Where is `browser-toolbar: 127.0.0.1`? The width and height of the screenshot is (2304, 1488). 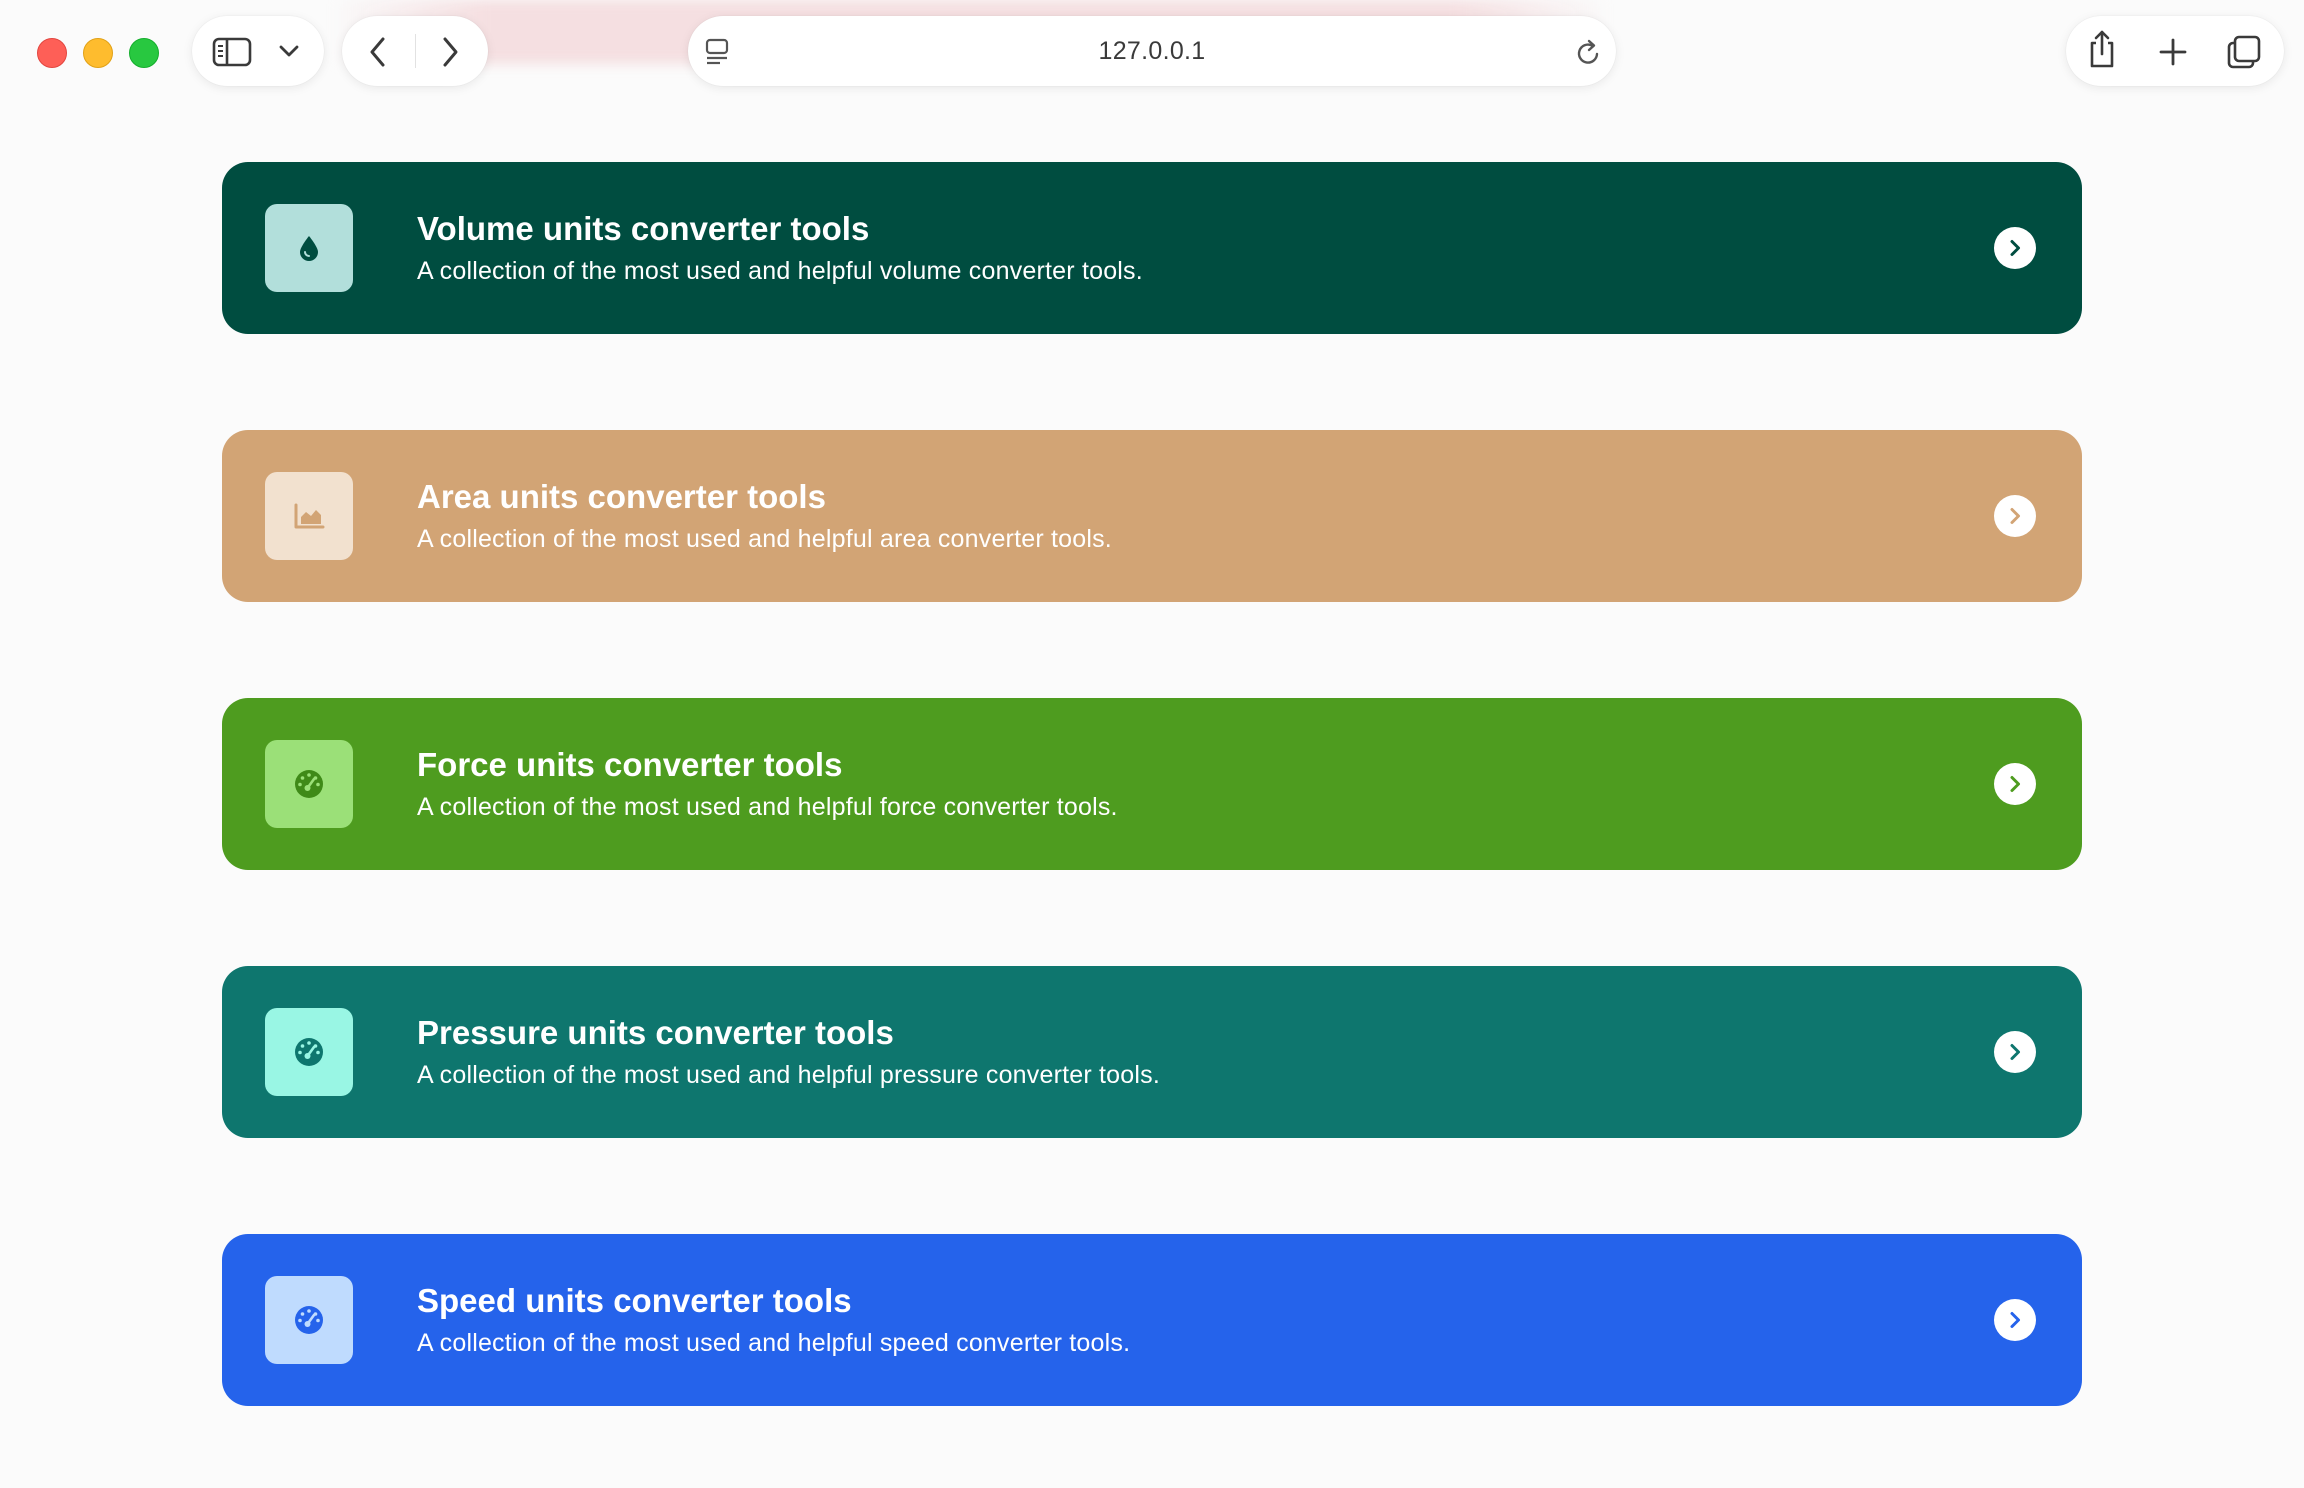 browser-toolbar: 127.0.0.1 is located at coordinates (1152, 52).